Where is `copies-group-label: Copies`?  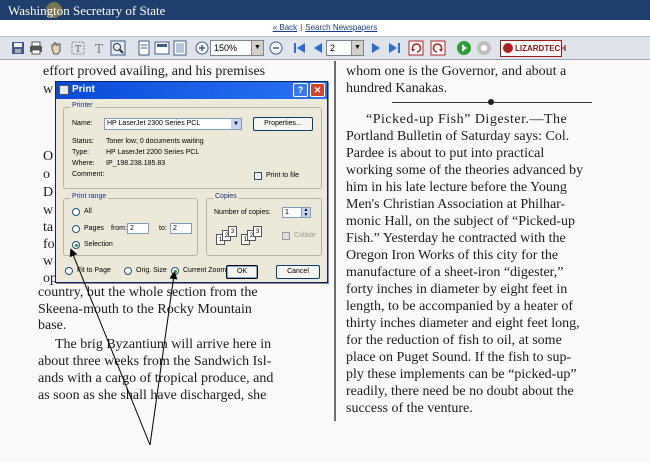 copies-group-label: Copies is located at coordinates (226, 196).